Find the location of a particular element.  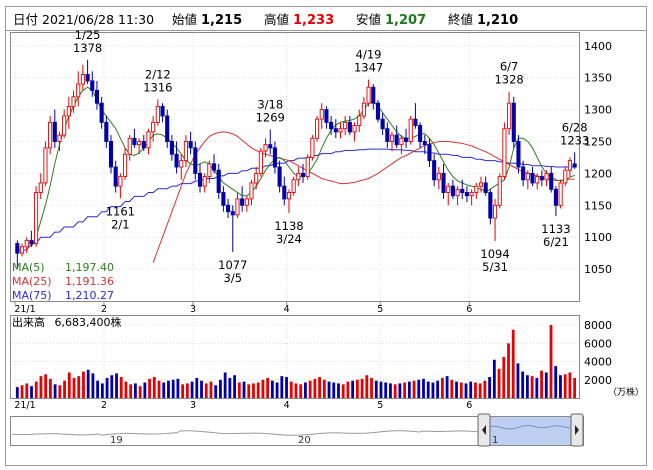

price-tick-label: 1300 is located at coordinates (598, 110).